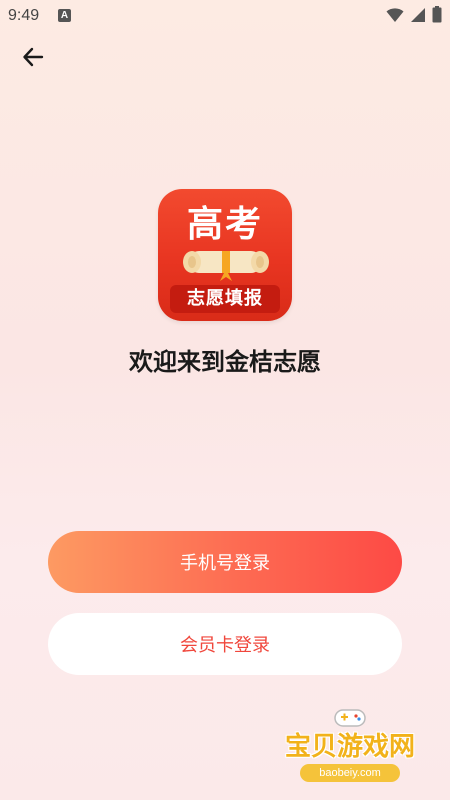 The height and width of the screenshot is (800, 450). I want to click on status-icons, so click(414, 14).